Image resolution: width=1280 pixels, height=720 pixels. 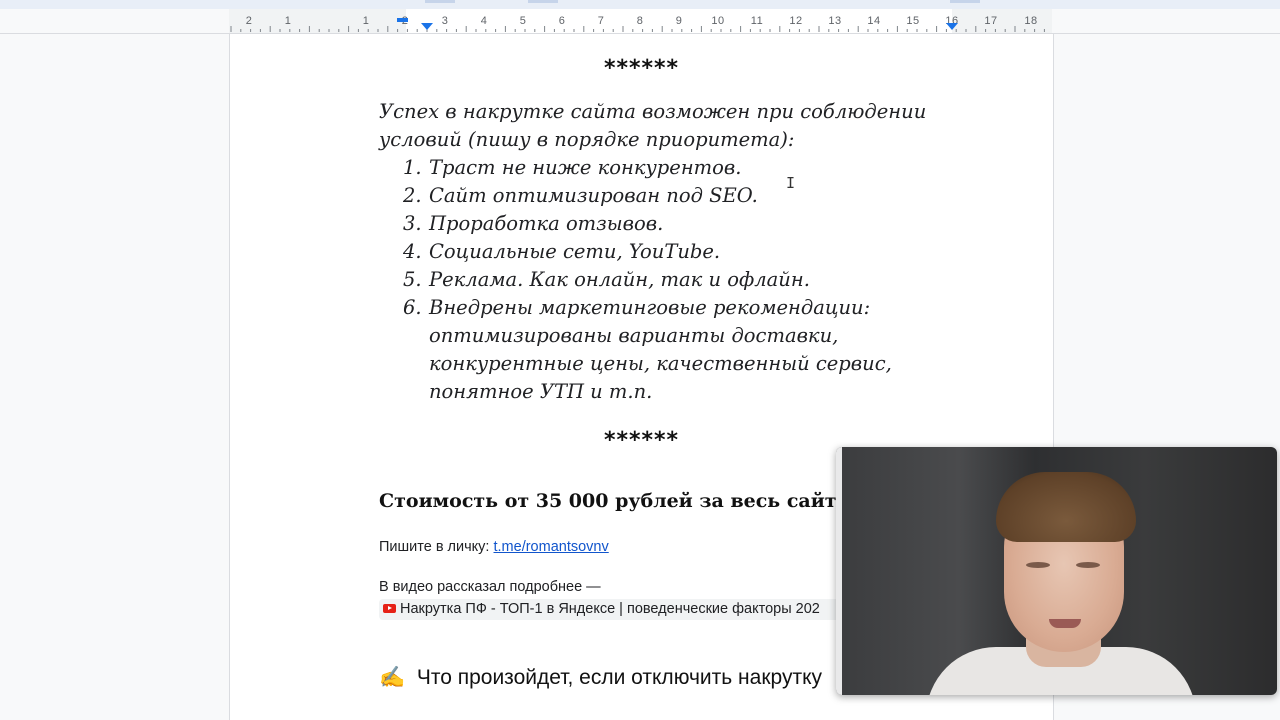 I want to click on list-item-number: 3., so click(x=412, y=223).